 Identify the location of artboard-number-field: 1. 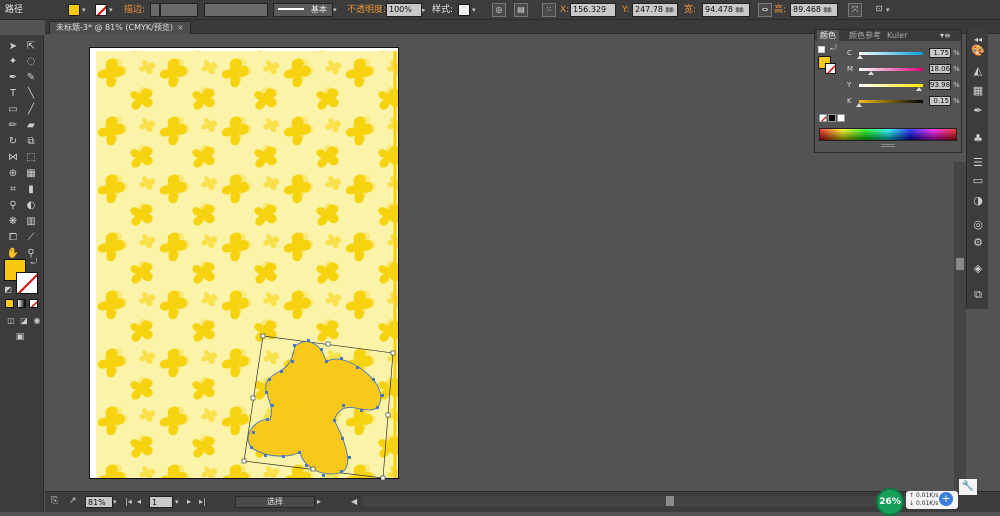
(161, 502).